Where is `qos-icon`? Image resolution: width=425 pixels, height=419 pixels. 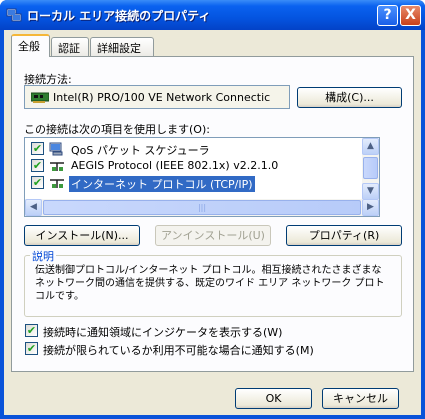 qos-icon is located at coordinates (56, 149).